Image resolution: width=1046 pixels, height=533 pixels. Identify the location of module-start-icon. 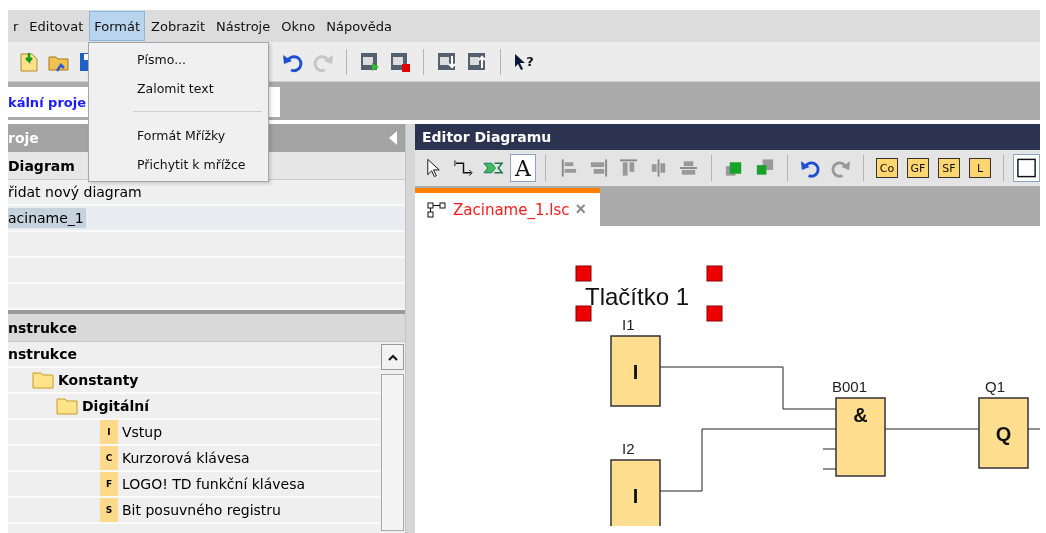
(370, 61).